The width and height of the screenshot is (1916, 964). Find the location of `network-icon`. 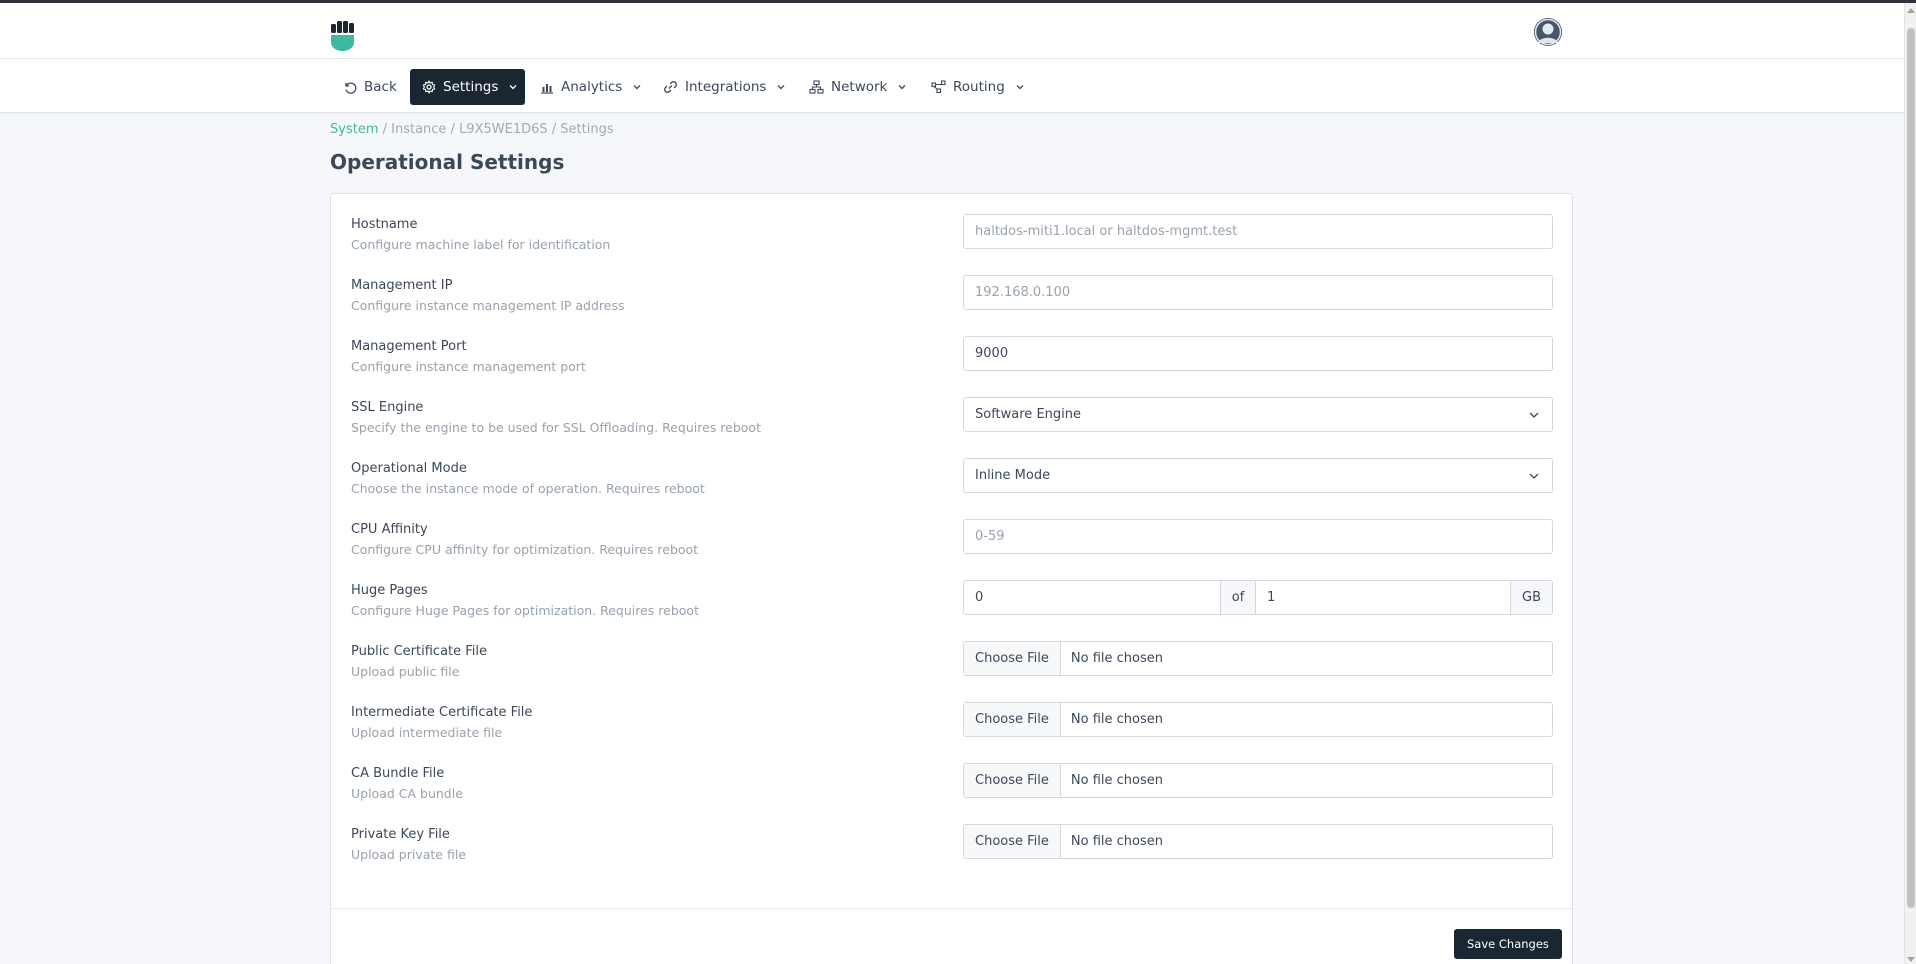

network-icon is located at coordinates (816, 87).